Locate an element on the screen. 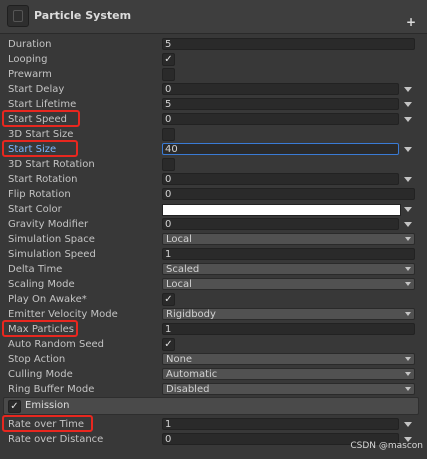  simulation-speed-field: 1 is located at coordinates (288, 254).